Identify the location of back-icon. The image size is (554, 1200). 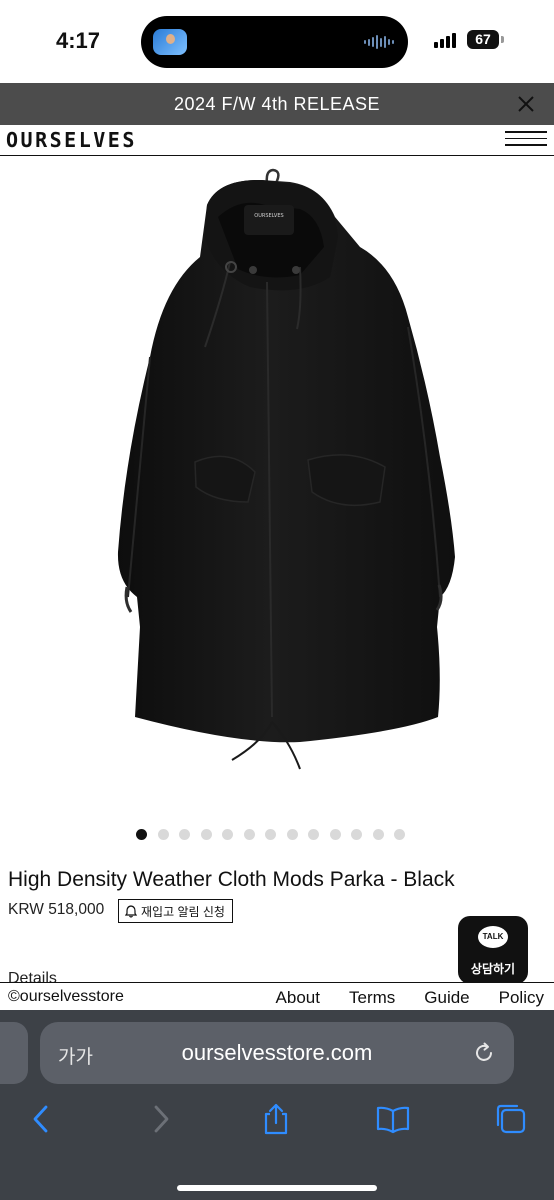
(41, 1119).